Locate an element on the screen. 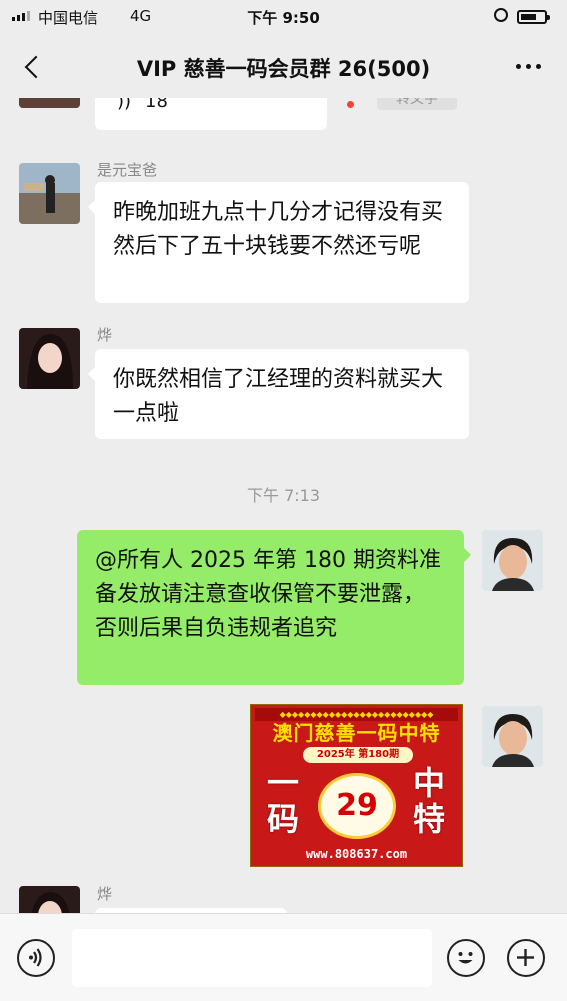  message-bubble: 你既然相信了江经理的资料就买大一点啦 is located at coordinates (282, 394).